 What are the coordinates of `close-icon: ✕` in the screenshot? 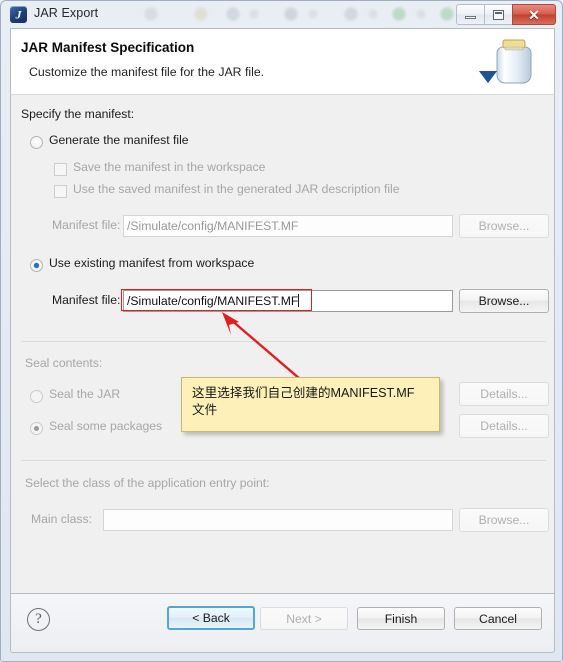 It's located at (534, 14).